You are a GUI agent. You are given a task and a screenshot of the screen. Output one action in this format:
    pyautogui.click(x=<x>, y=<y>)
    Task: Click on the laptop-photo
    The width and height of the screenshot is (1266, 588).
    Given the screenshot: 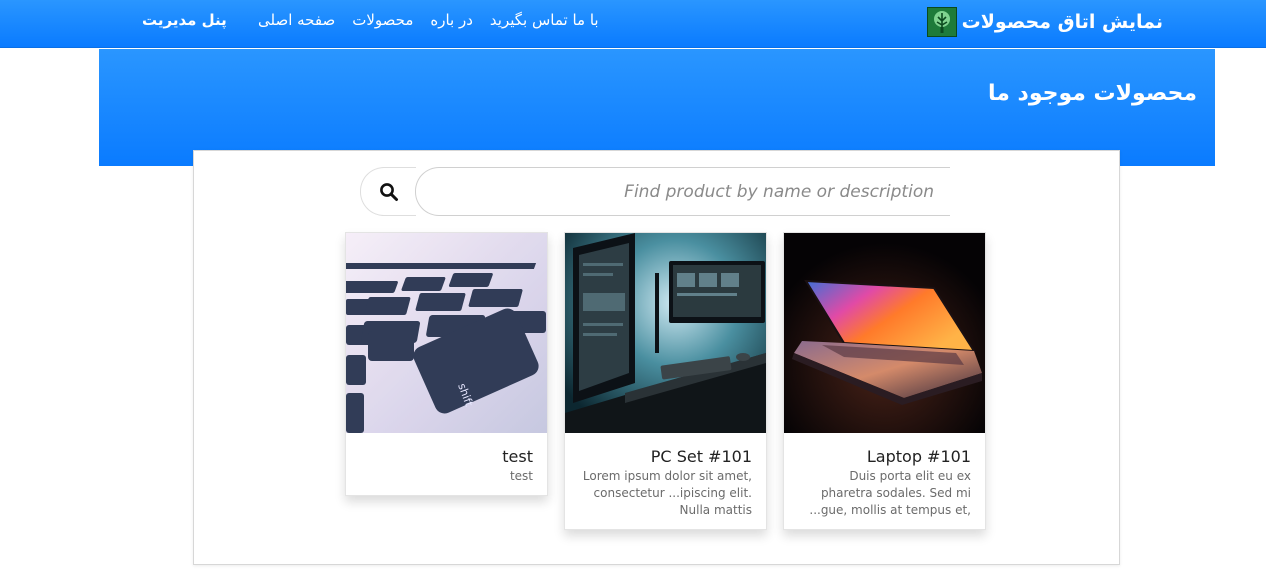 What is the action you would take?
    pyautogui.click(x=884, y=333)
    